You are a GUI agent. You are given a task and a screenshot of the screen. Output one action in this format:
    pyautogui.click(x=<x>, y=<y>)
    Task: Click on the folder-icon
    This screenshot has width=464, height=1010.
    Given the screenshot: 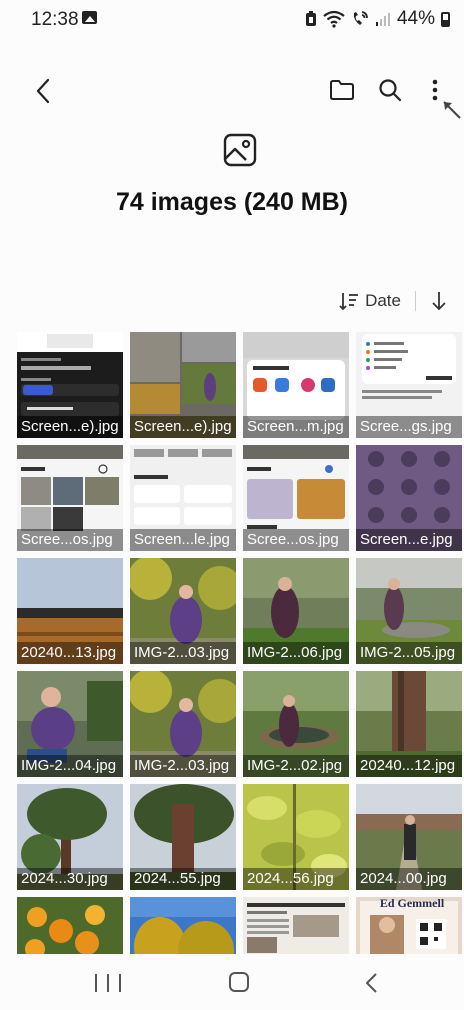 What is the action you would take?
    pyautogui.click(x=342, y=90)
    